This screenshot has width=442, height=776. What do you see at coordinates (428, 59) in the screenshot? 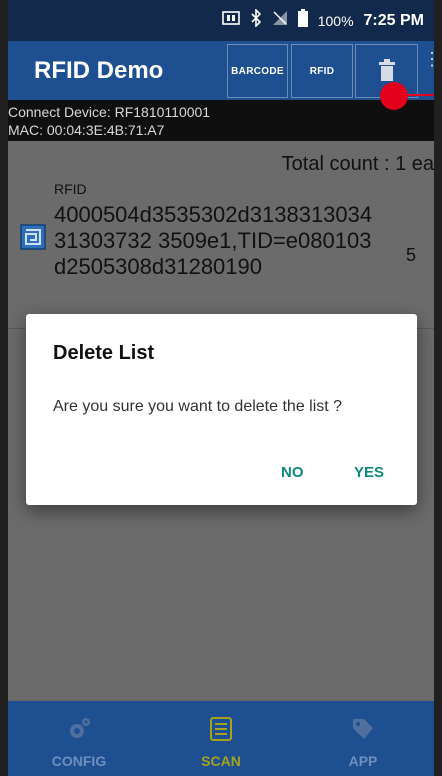
I see `more-vert-icon: ⋮` at bounding box center [428, 59].